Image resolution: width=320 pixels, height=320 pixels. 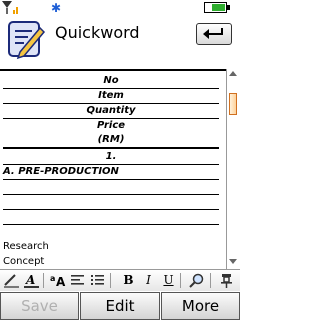 What do you see at coordinates (97, 32) in the screenshot?
I see `app-title: Quickword` at bounding box center [97, 32].